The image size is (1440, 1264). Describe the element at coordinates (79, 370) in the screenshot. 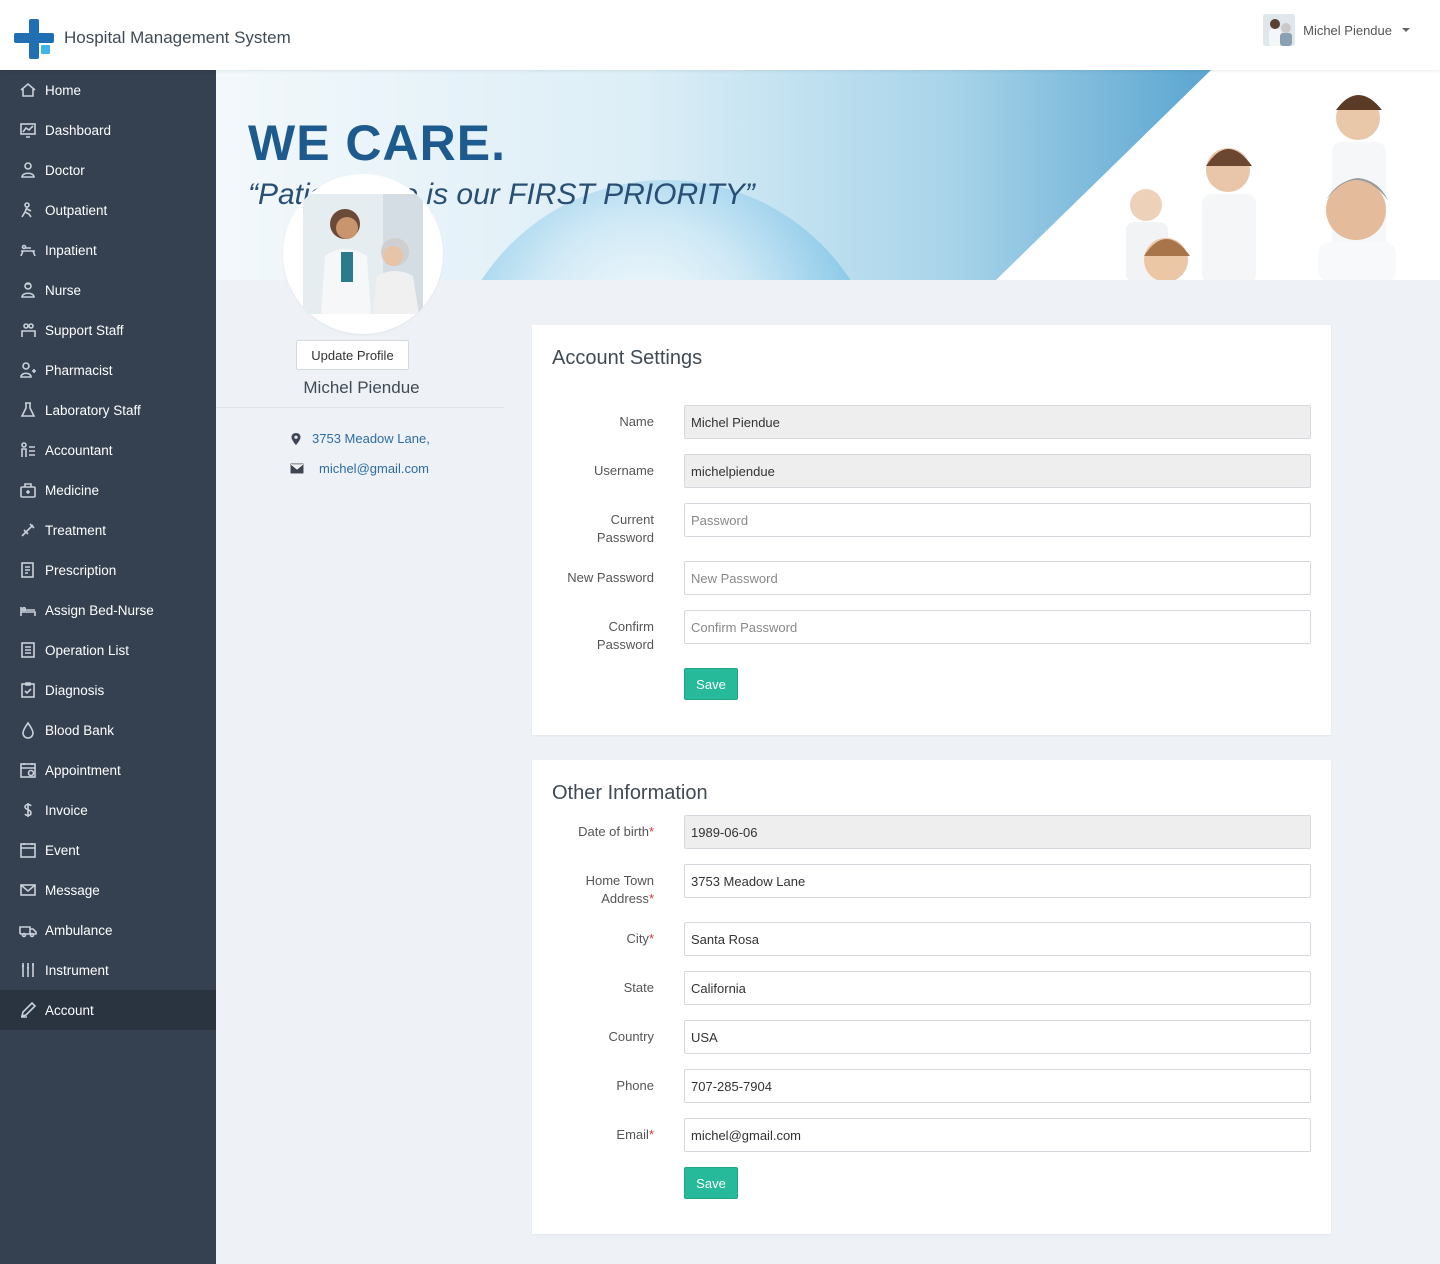

I see `sidebar-item-label: Pharmacist` at that location.